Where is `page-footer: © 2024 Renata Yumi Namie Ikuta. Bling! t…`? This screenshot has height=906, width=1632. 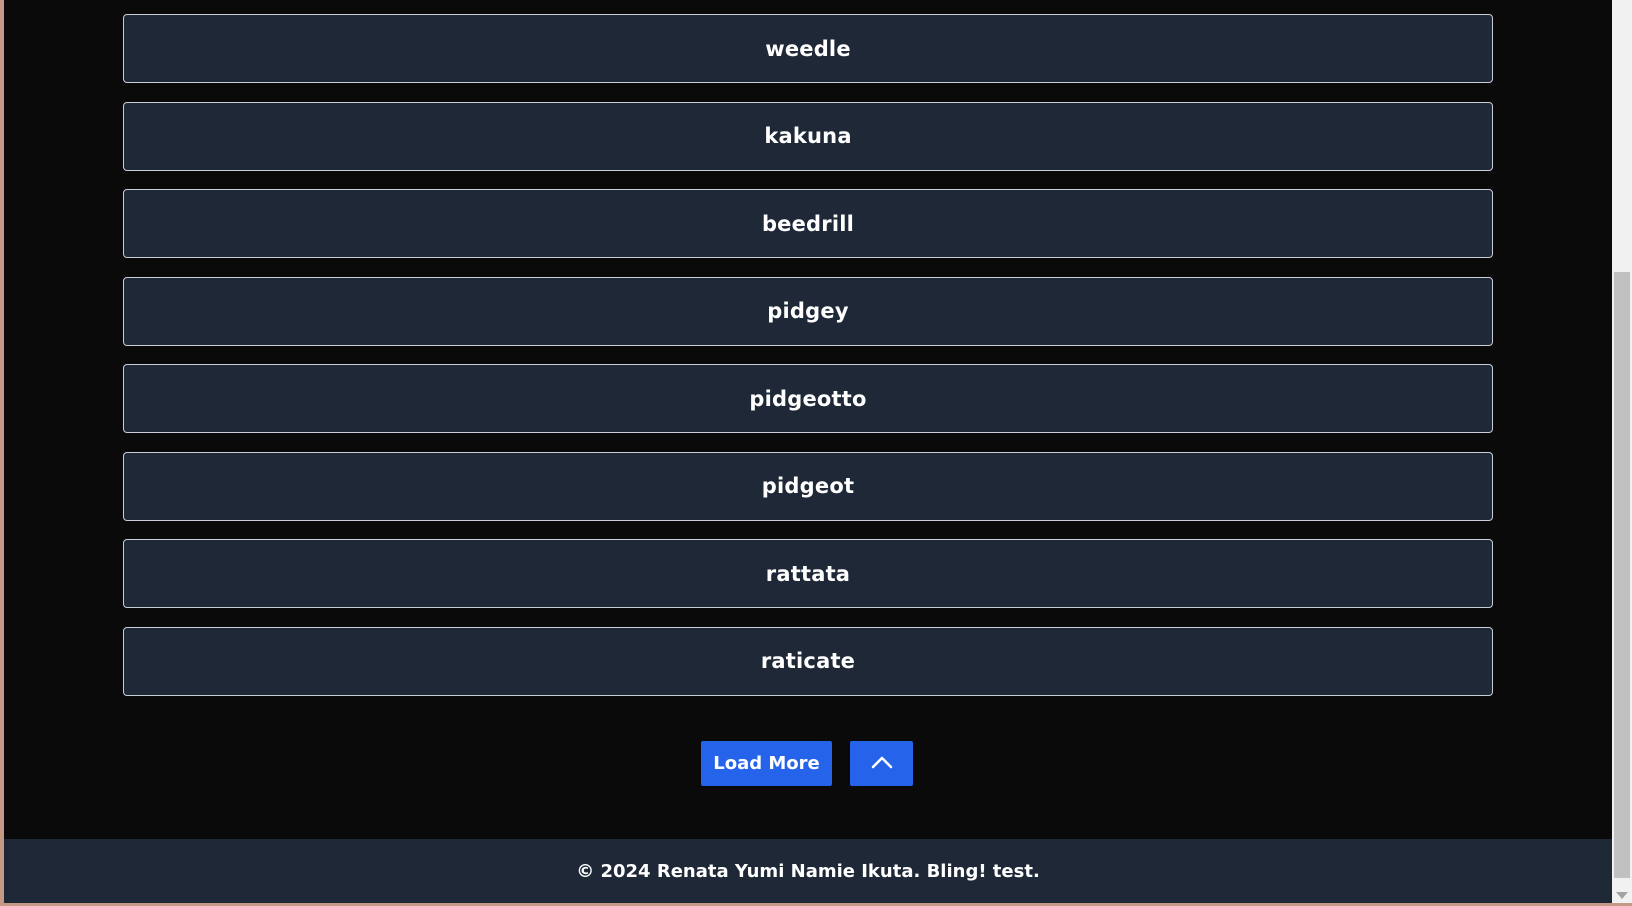
page-footer: © 2024 Renata Yumi Namie Ikuta. Bling! t… is located at coordinates (808, 871).